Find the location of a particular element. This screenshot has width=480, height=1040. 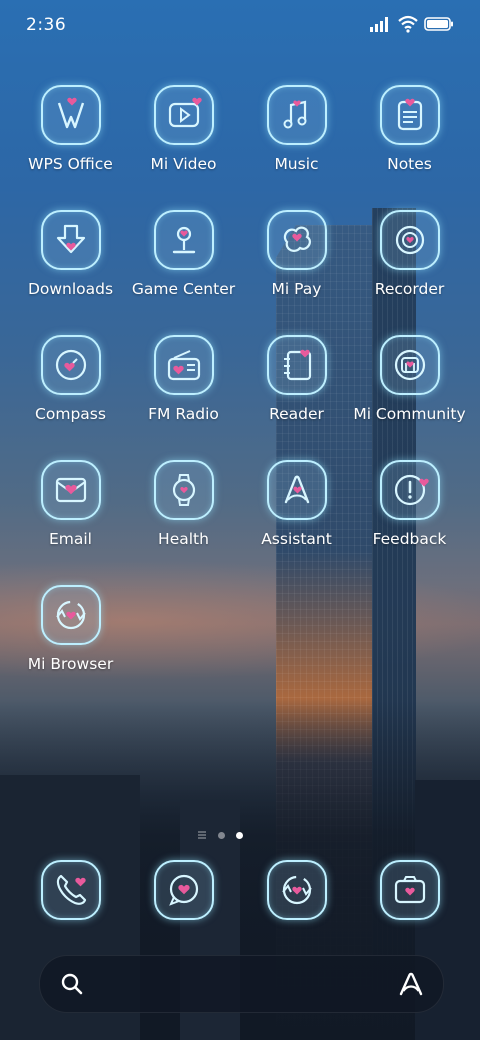

app-reader: Reader is located at coordinates (296, 379).